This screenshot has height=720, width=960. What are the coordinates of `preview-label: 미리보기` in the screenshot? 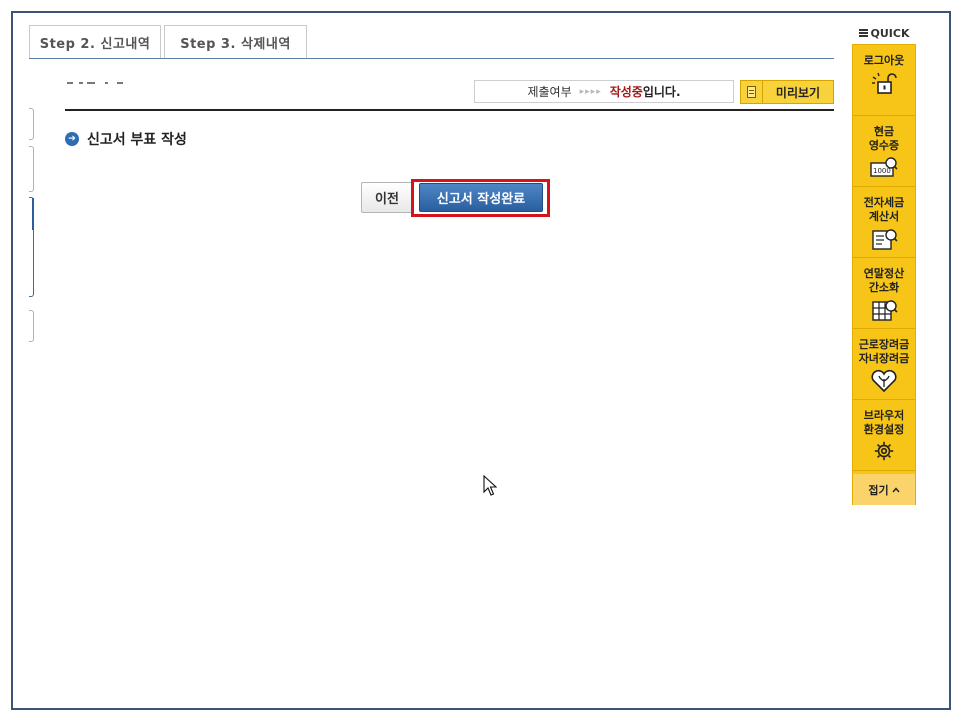 It's located at (798, 92).